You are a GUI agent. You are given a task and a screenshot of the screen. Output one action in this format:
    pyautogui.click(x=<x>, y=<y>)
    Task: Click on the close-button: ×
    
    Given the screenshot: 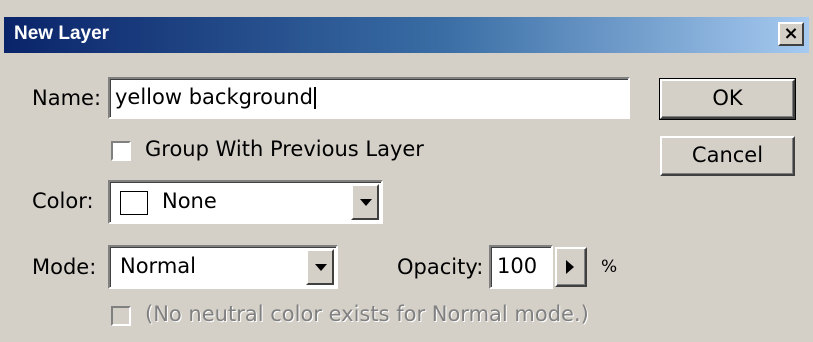 What is the action you would take?
    pyautogui.click(x=791, y=34)
    